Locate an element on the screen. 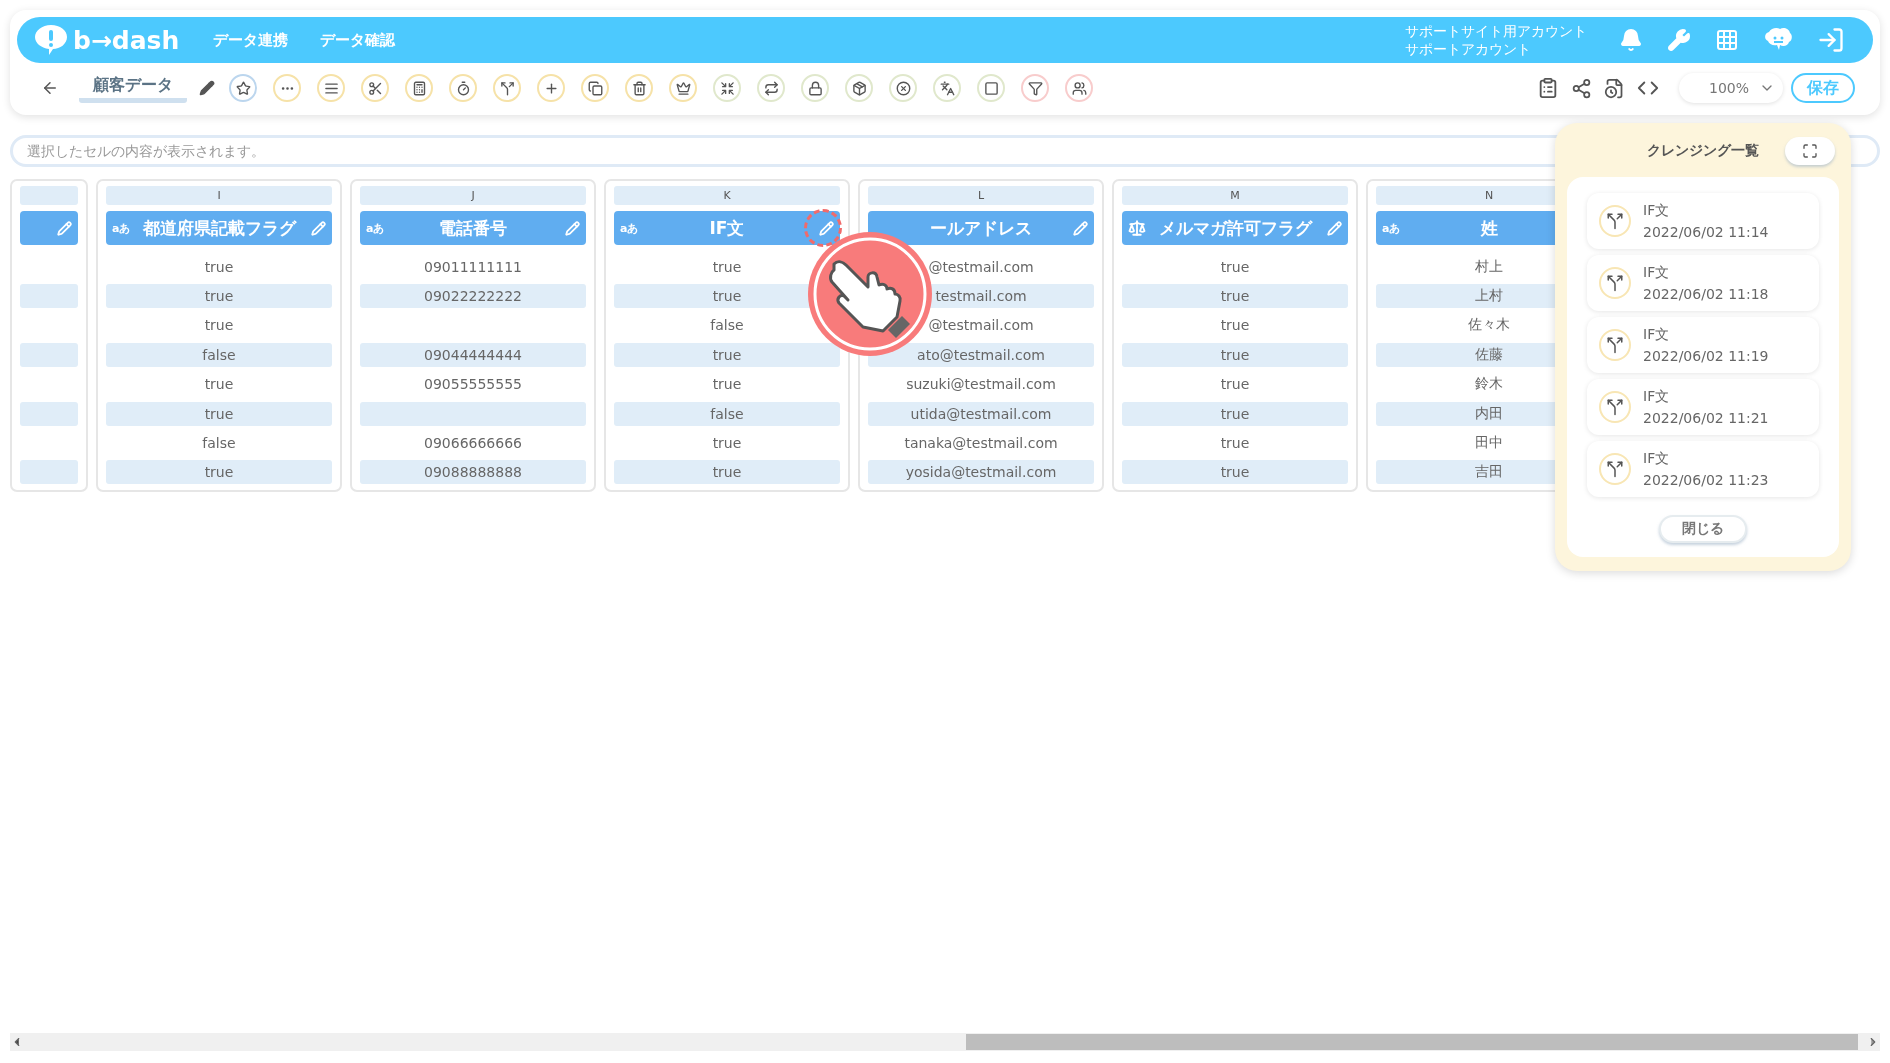 Image resolution: width=1890 pixels, height=1063 pixels. calculator-icon is located at coordinates (419, 88).